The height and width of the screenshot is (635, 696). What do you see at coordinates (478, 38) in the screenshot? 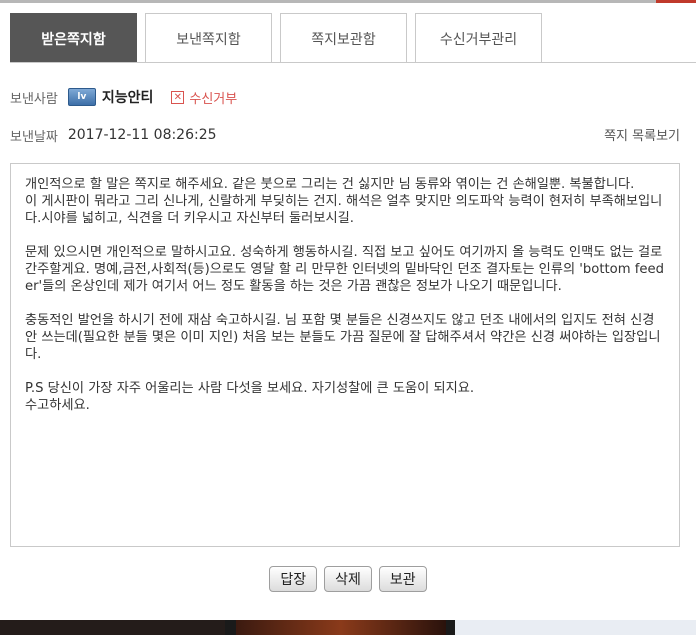
I see `tab-block-management: 수신거부관리` at bounding box center [478, 38].